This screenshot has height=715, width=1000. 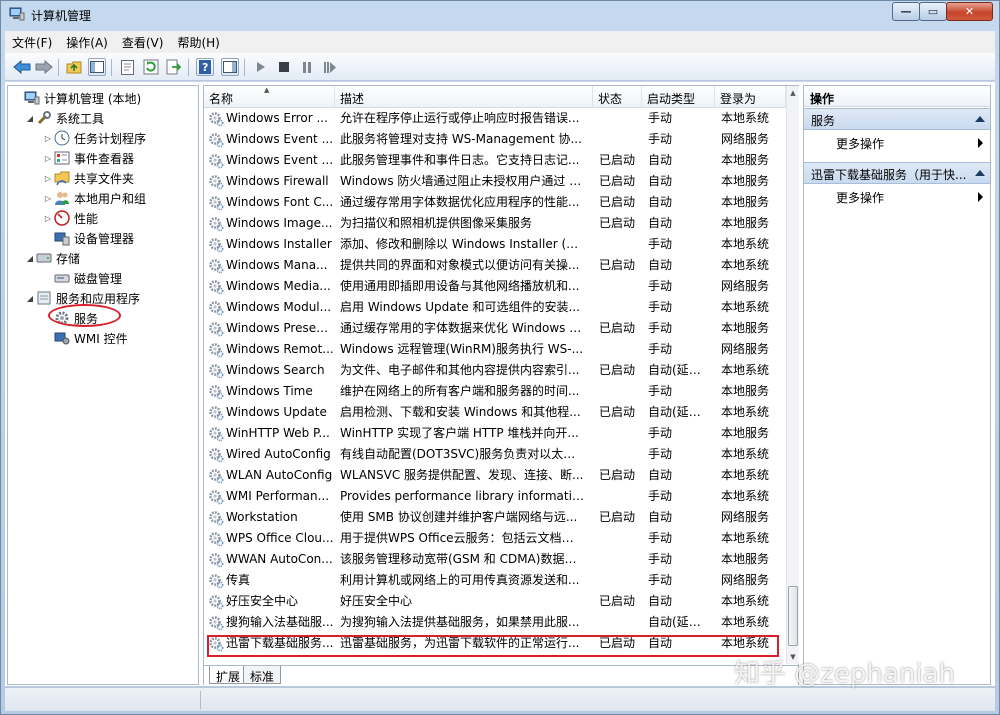 I want to click on tab-standard: 标准, so click(x=262, y=675).